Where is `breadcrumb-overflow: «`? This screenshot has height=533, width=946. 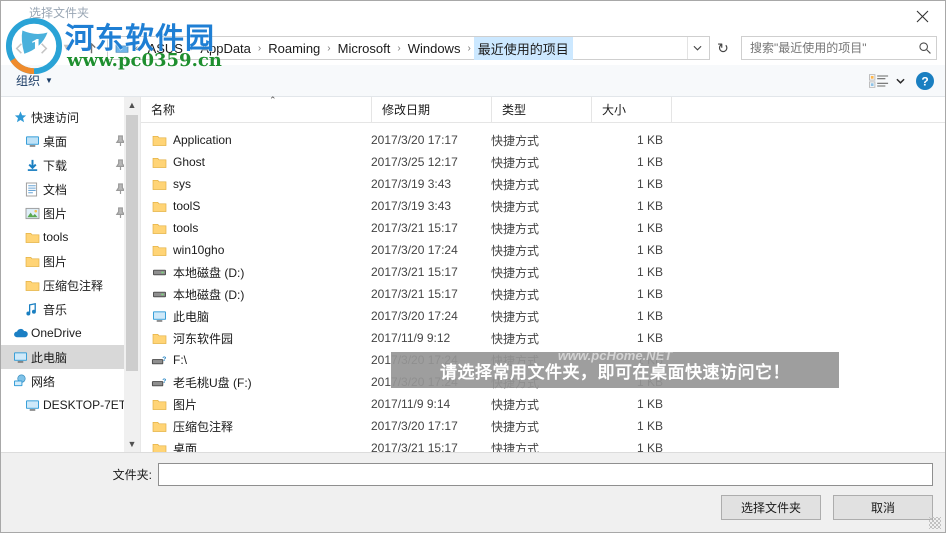
breadcrumb-overflow: « is located at coordinates (138, 48).